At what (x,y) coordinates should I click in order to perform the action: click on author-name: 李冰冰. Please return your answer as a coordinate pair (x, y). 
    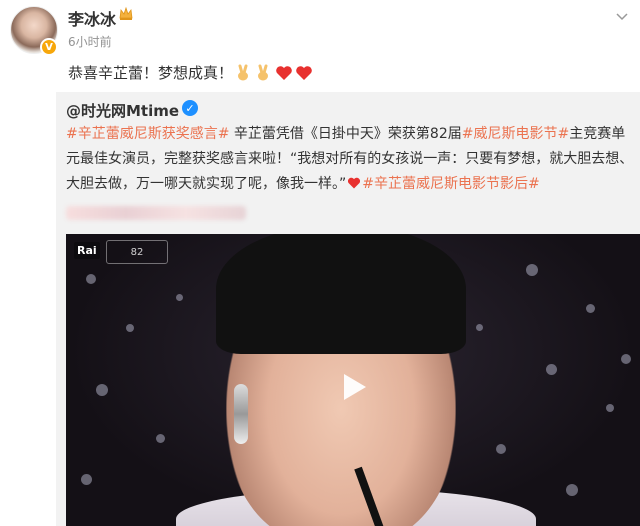
    Looking at the image, I should click on (92, 18).